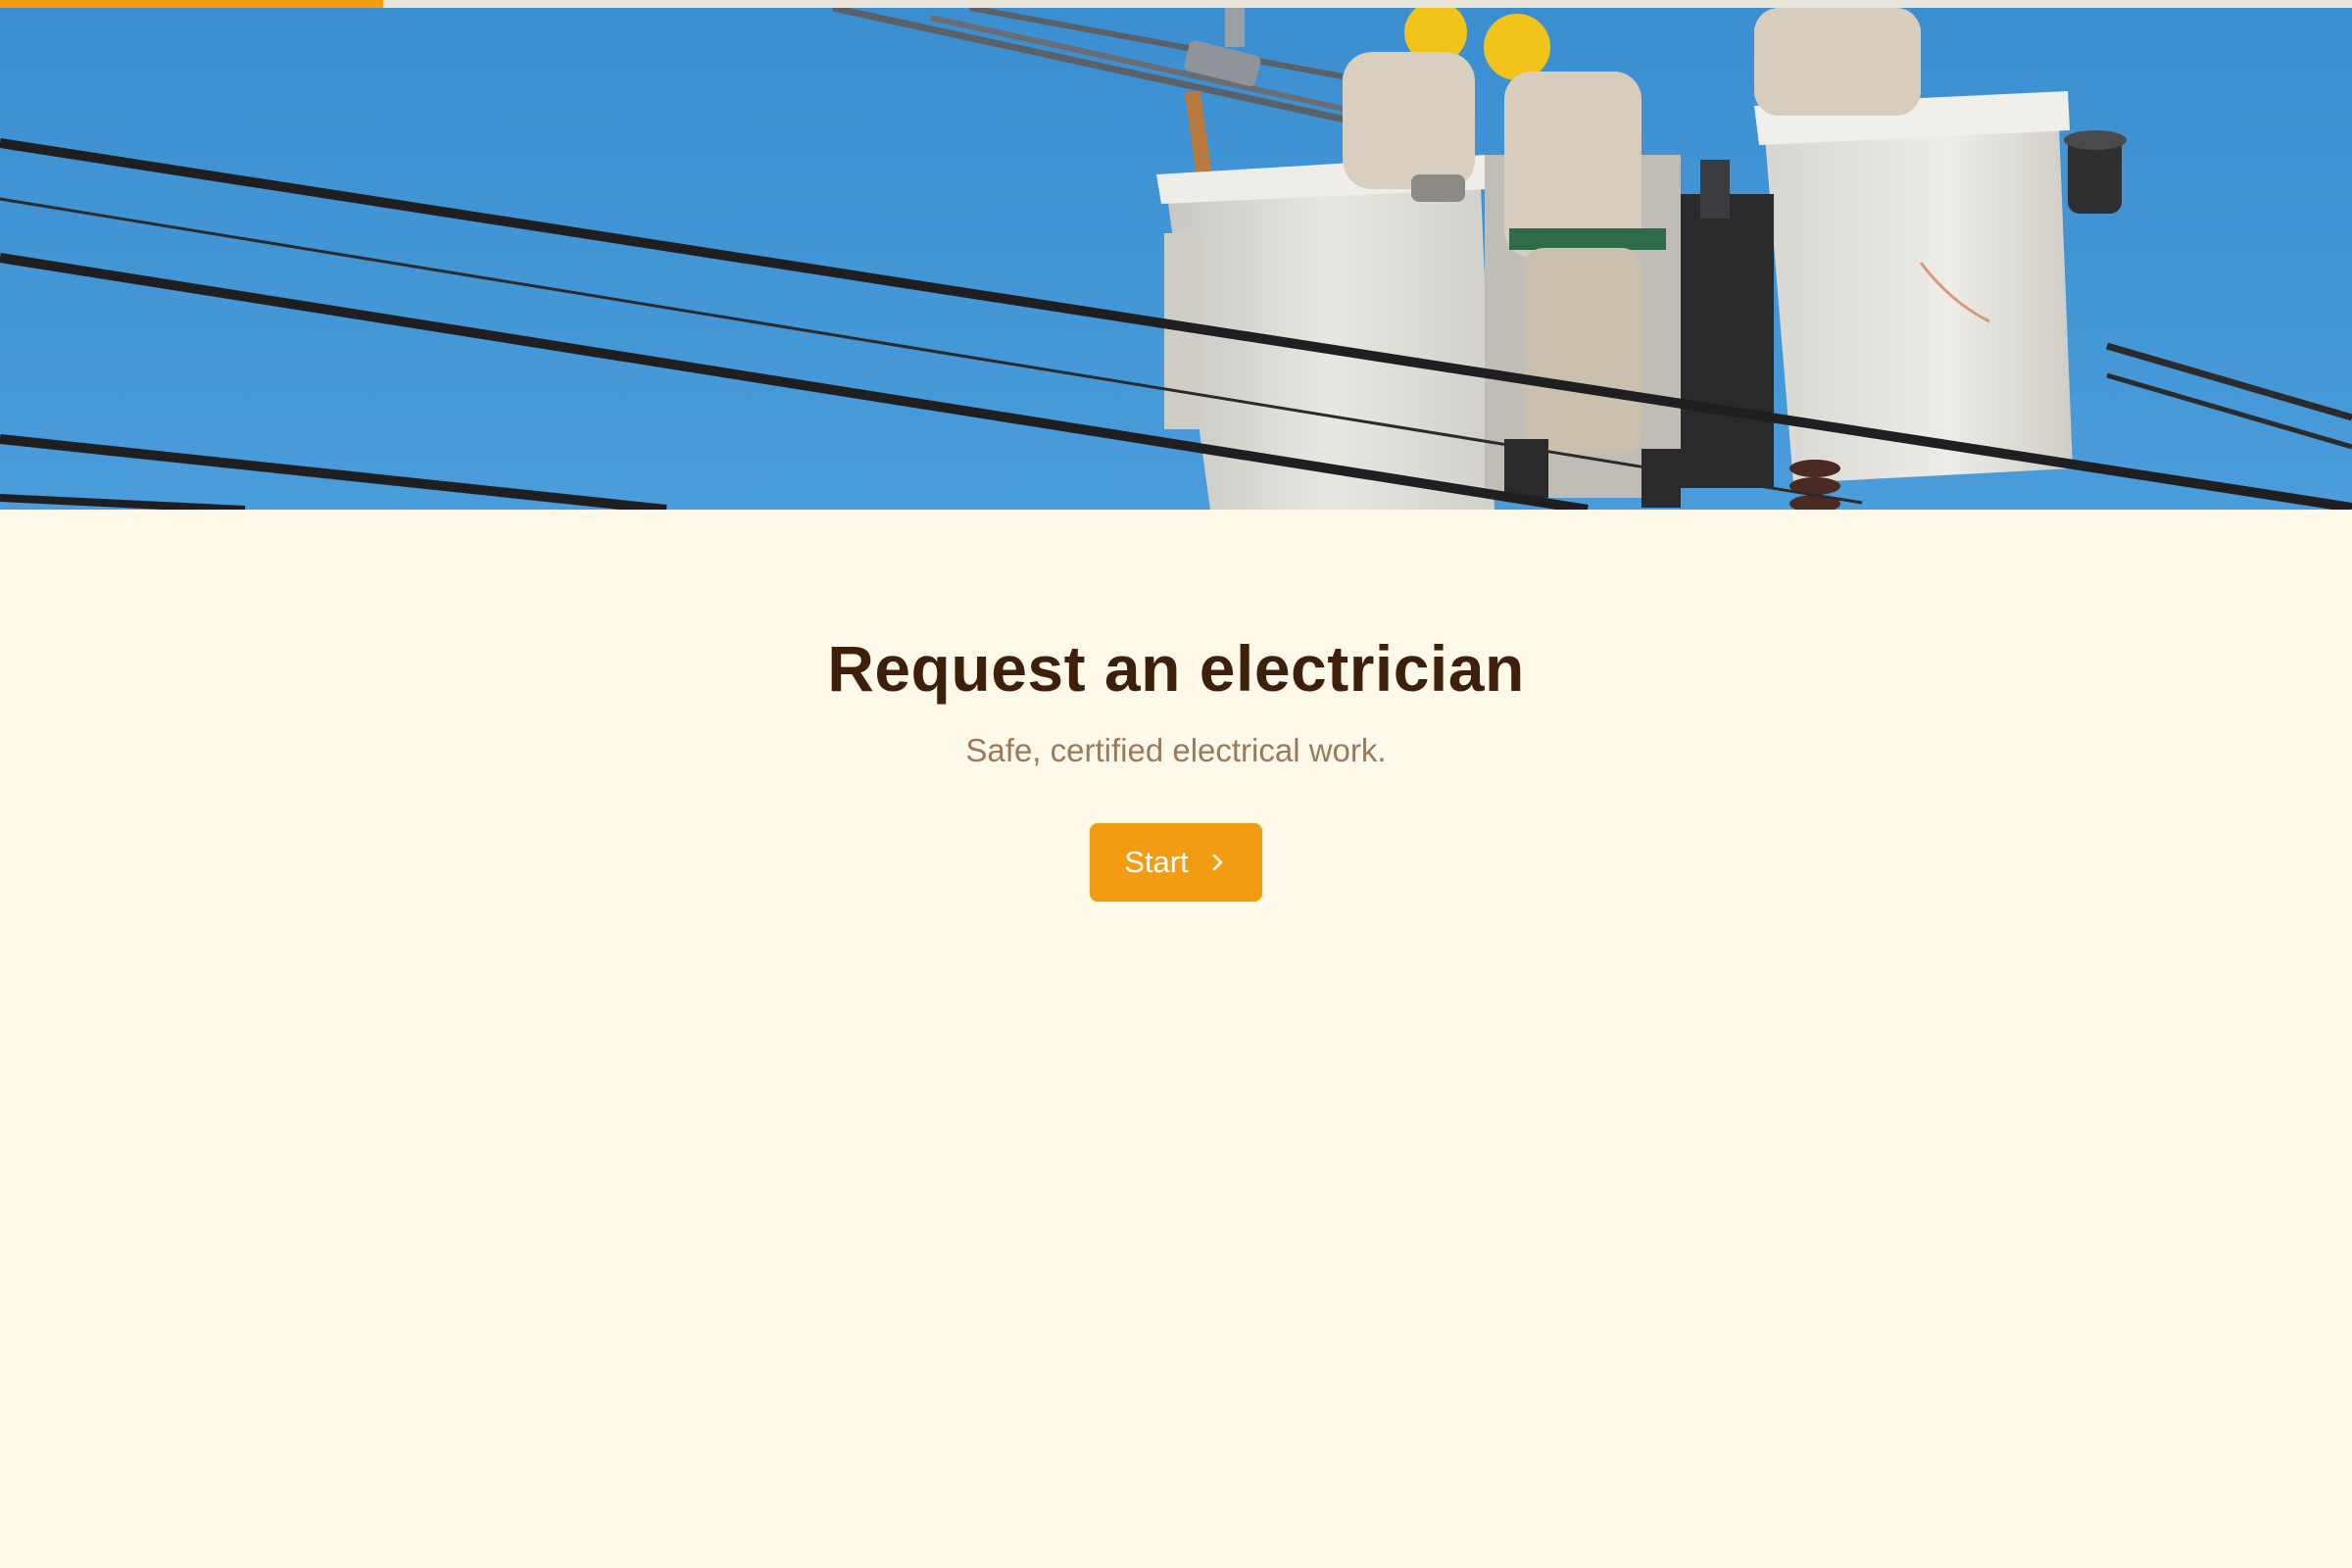 This screenshot has height=1568, width=2352. What do you see at coordinates (192, 4) in the screenshot?
I see `progress-bar-fill` at bounding box center [192, 4].